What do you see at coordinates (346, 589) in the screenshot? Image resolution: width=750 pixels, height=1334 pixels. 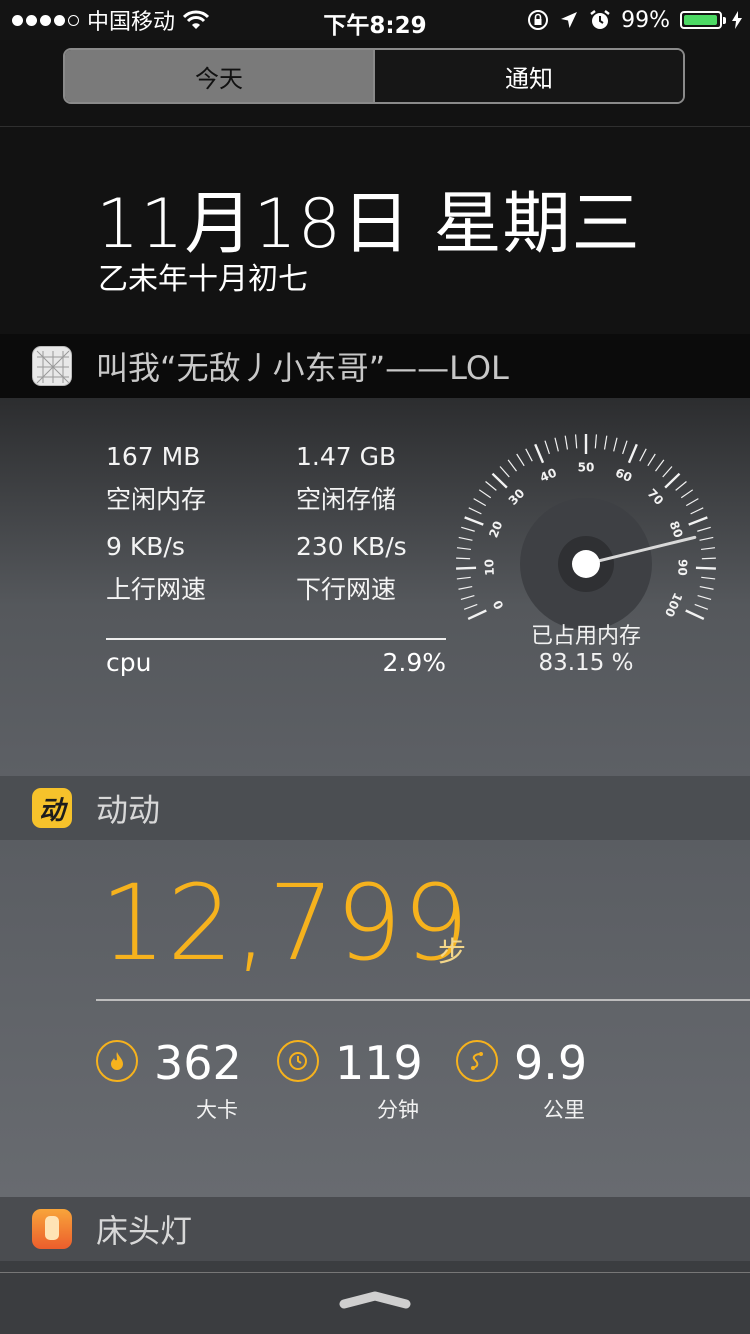 I see `download-speed-label: 下行网速` at bounding box center [346, 589].